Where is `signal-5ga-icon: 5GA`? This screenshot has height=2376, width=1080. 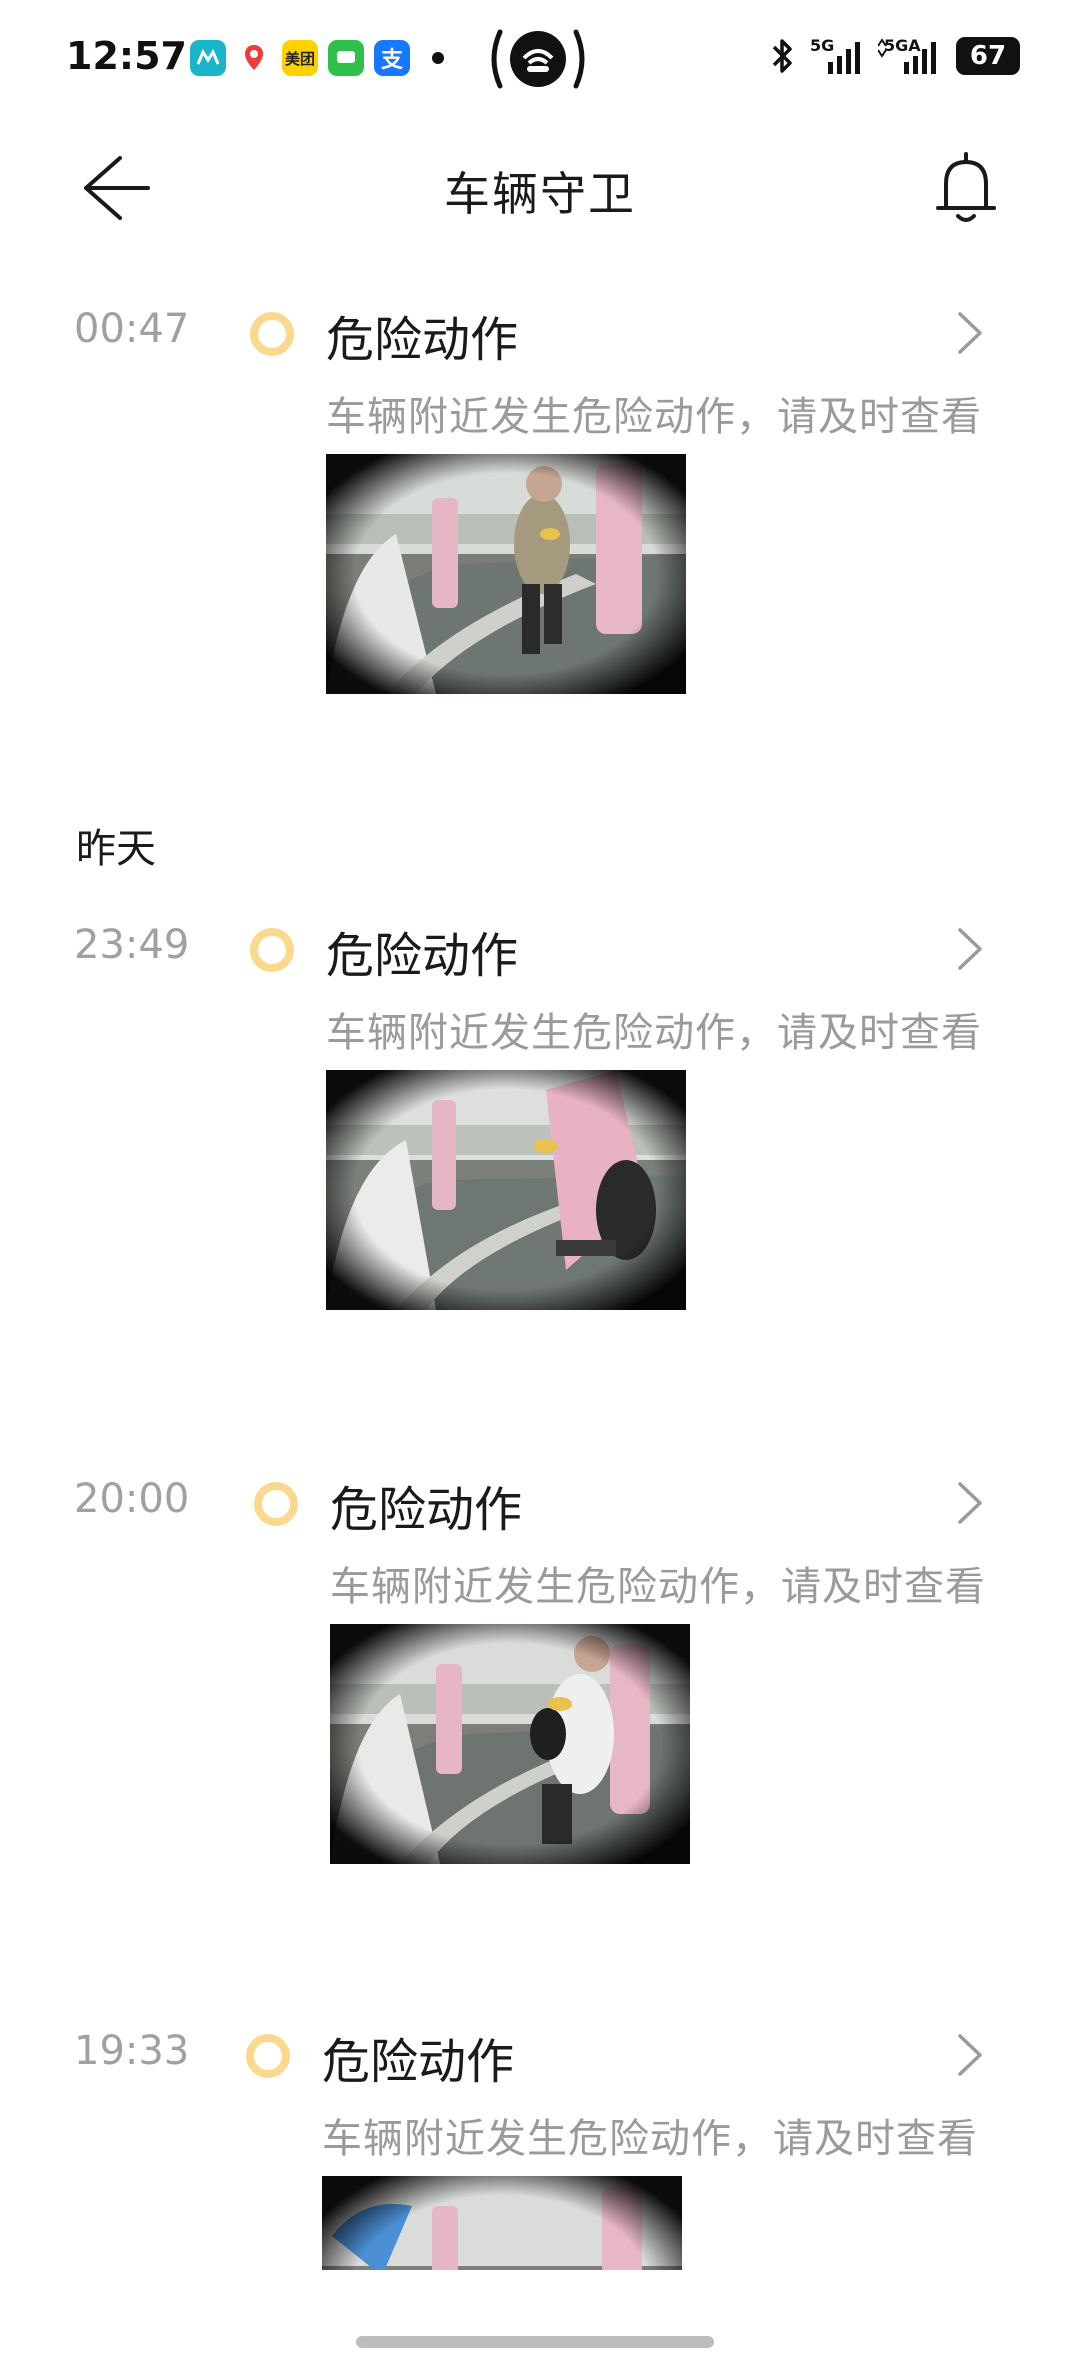 signal-5ga-icon: 5GA is located at coordinates (910, 56).